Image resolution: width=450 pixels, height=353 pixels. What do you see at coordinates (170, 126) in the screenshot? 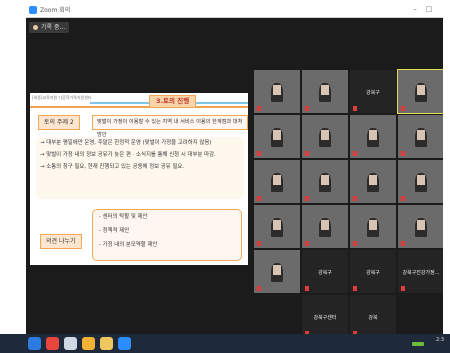
I see `topic-text: 맞벌이 가정이 이용할 수 있는 지역 내 서비스 이용의 한계점과 대처방안` at bounding box center [170, 126].